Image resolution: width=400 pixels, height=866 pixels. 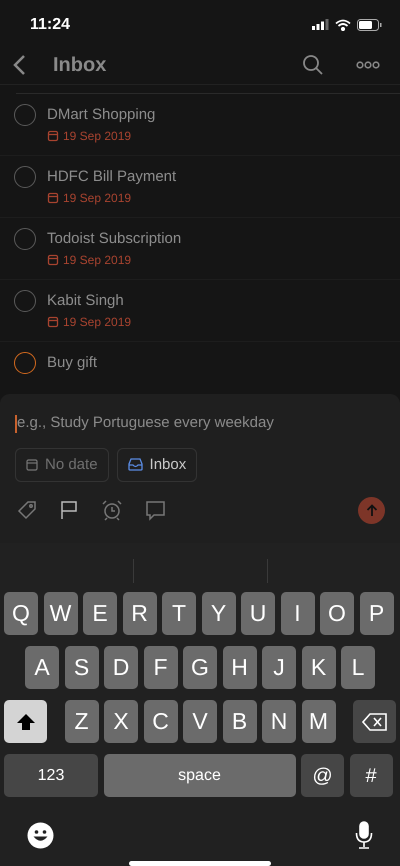 What do you see at coordinates (279, 722) in the screenshot?
I see `key: N` at bounding box center [279, 722].